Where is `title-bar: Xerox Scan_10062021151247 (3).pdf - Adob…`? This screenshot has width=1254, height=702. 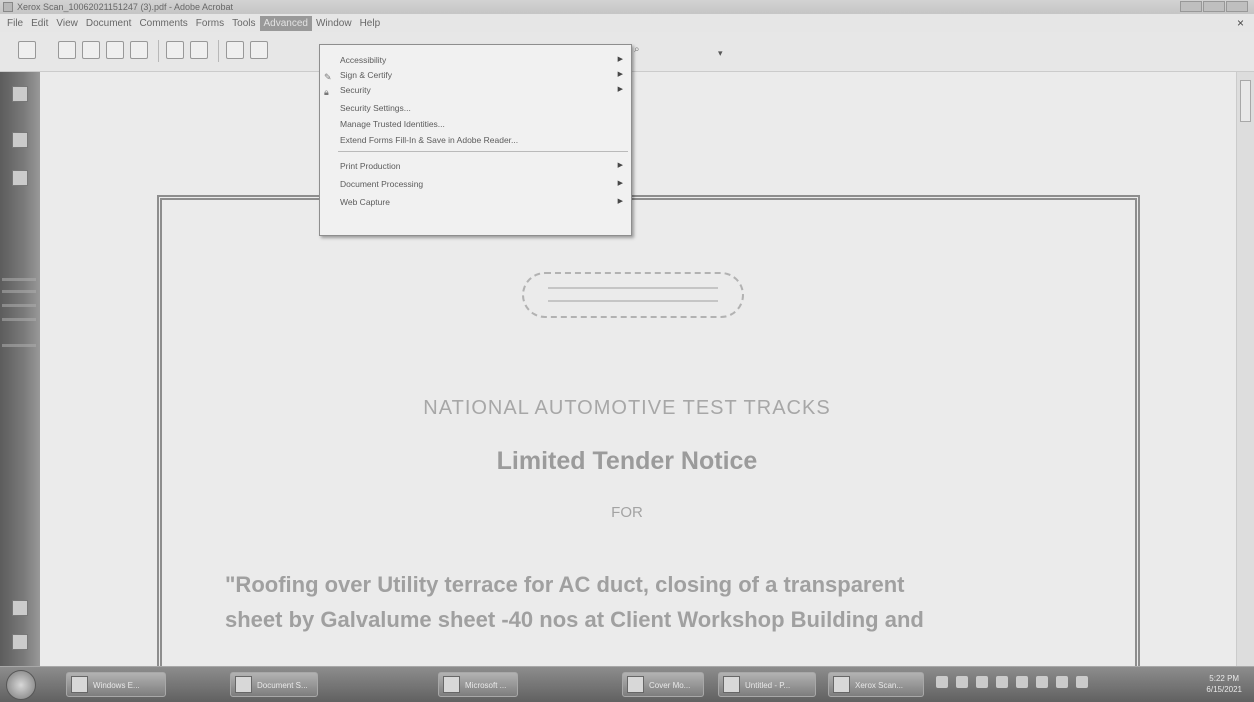 title-bar: Xerox Scan_10062021151247 (3).pdf - Adob… is located at coordinates (627, 7).